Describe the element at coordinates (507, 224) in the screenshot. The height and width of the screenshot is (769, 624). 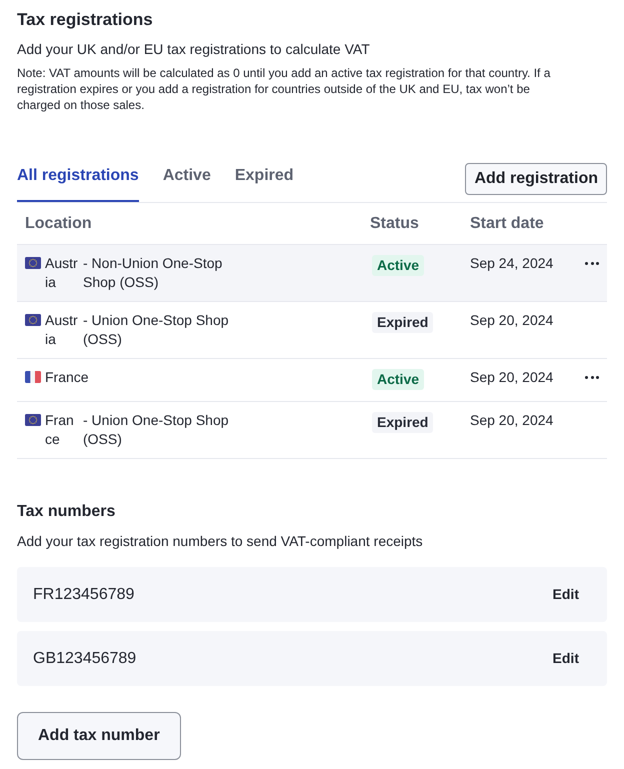
I see `column-header: Start date` at that location.